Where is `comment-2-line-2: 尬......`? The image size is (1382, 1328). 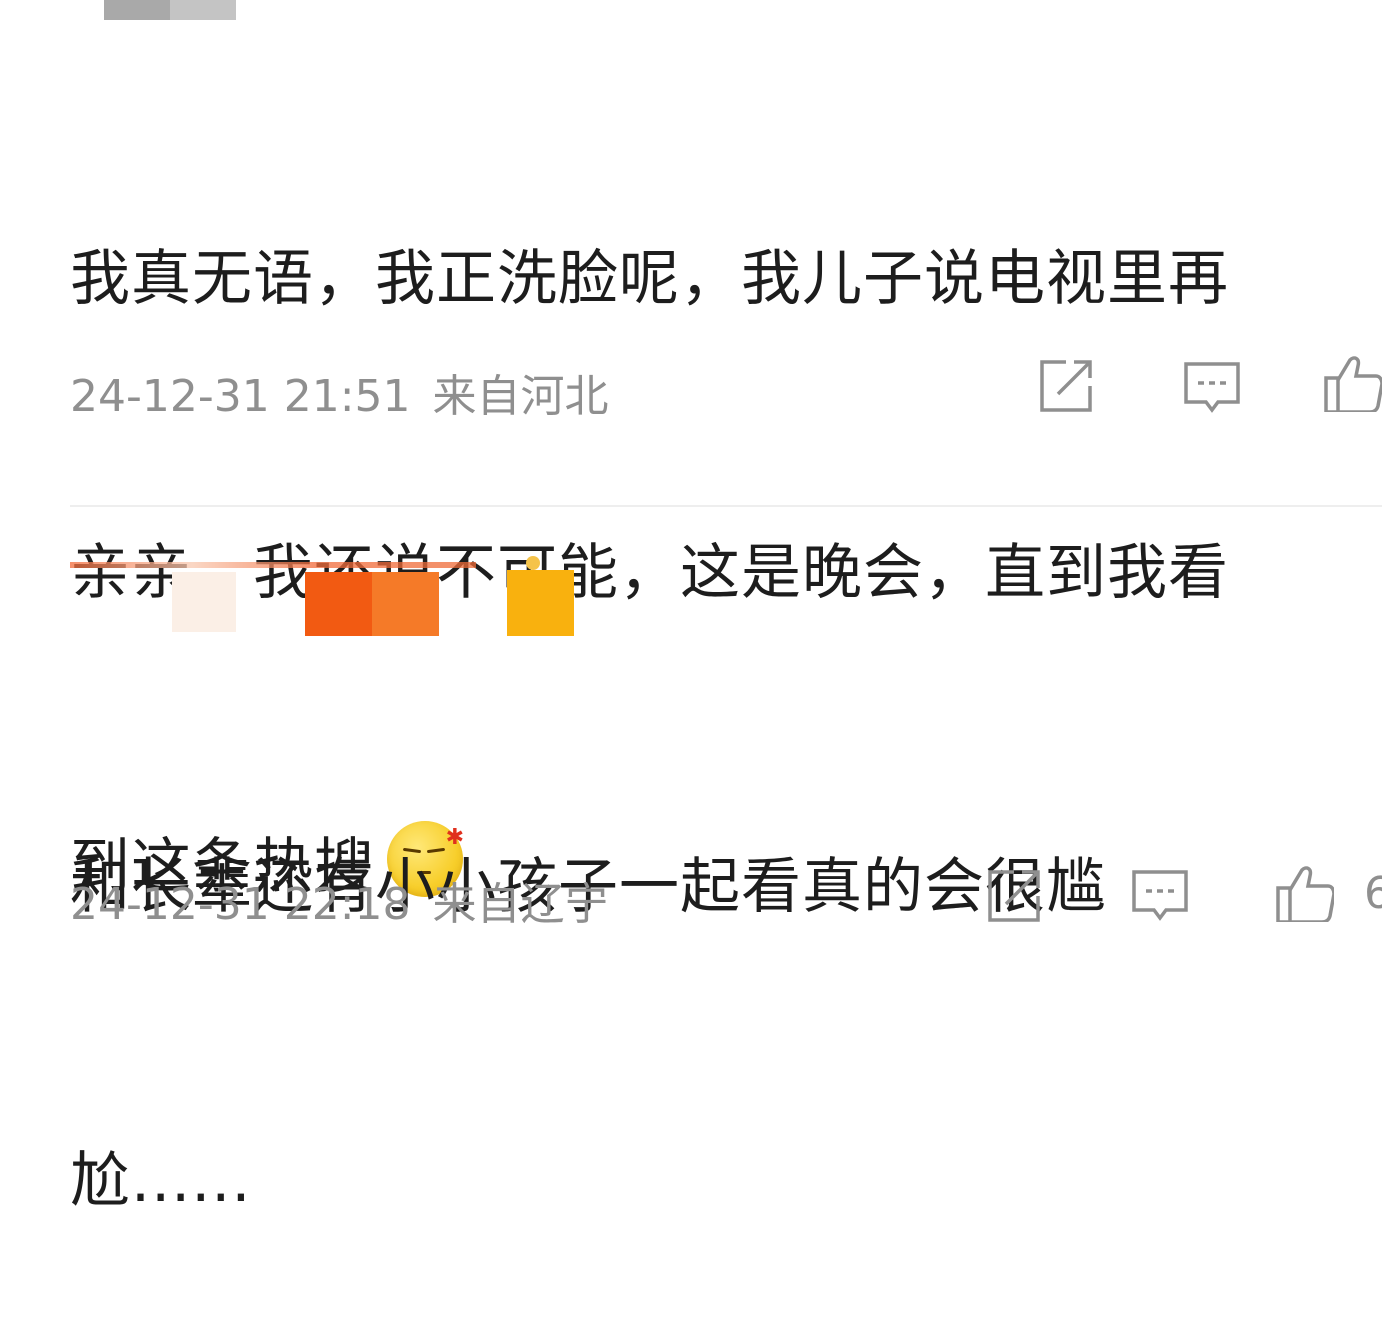
comment-2-line-2: 尬...... is located at coordinates (161, 1181).